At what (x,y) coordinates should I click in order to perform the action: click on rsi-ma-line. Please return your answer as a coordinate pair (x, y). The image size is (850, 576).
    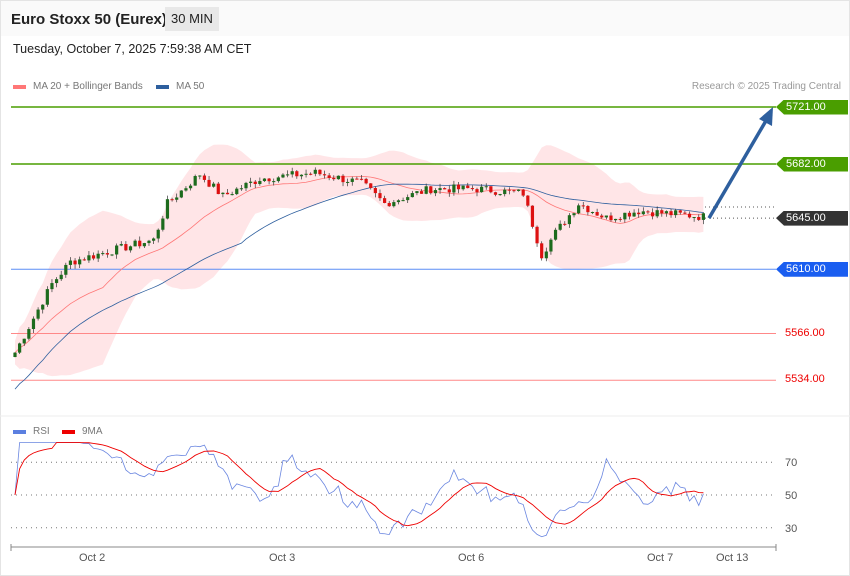
    Looking at the image, I should click on (359, 484).